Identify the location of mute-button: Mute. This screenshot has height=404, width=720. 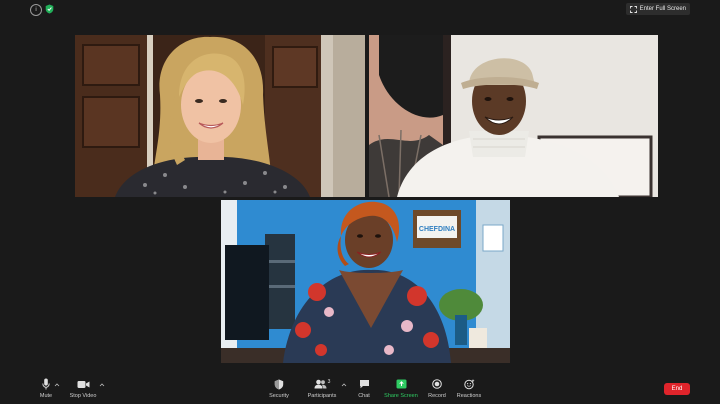
(46, 388).